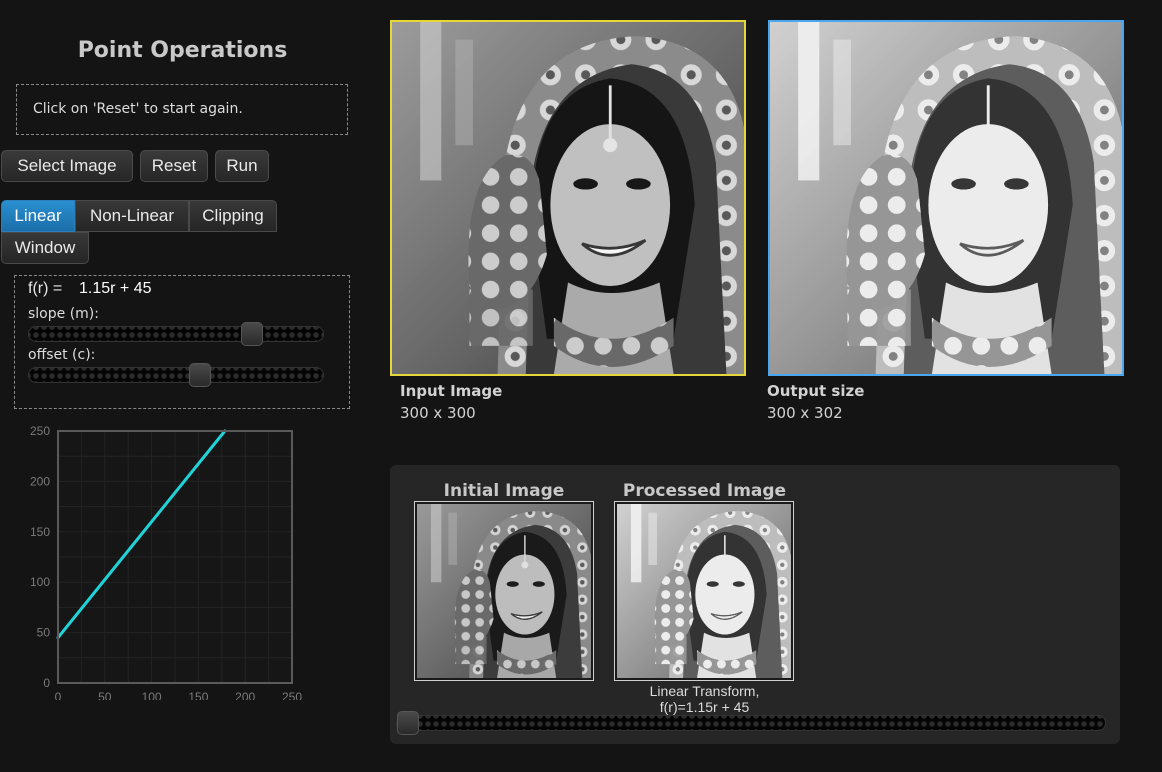 The height and width of the screenshot is (772, 1162). What do you see at coordinates (252, 334) in the screenshot?
I see `slope-slider-handle` at bounding box center [252, 334].